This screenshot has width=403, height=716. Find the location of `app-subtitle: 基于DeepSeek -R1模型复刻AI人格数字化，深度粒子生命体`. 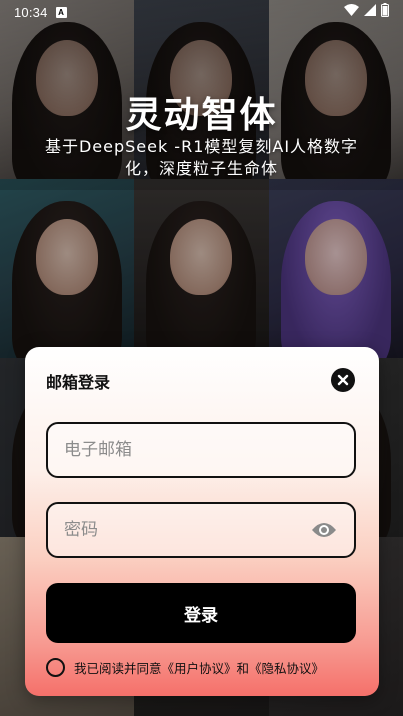

app-subtitle: 基于DeepSeek -R1模型复刻AI人格数字化，深度粒子生命体 is located at coordinates (201, 157).